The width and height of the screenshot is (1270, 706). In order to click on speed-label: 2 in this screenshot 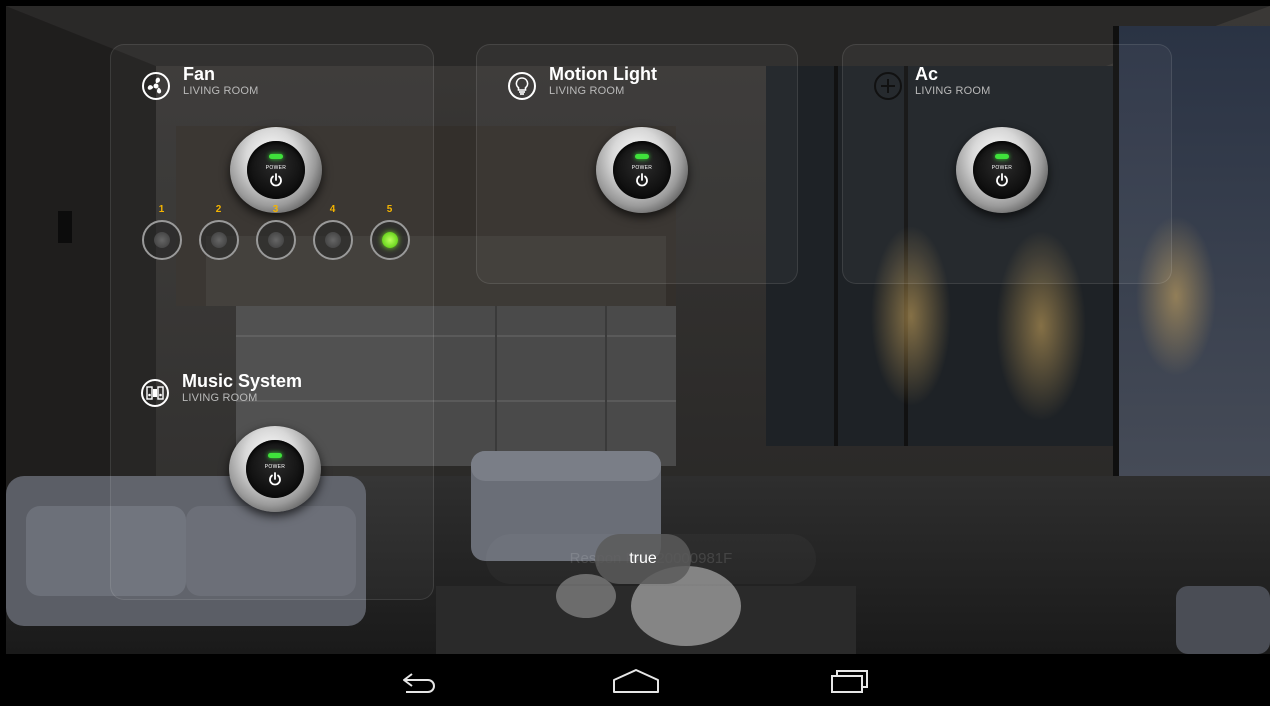, I will do `click(218, 209)`.